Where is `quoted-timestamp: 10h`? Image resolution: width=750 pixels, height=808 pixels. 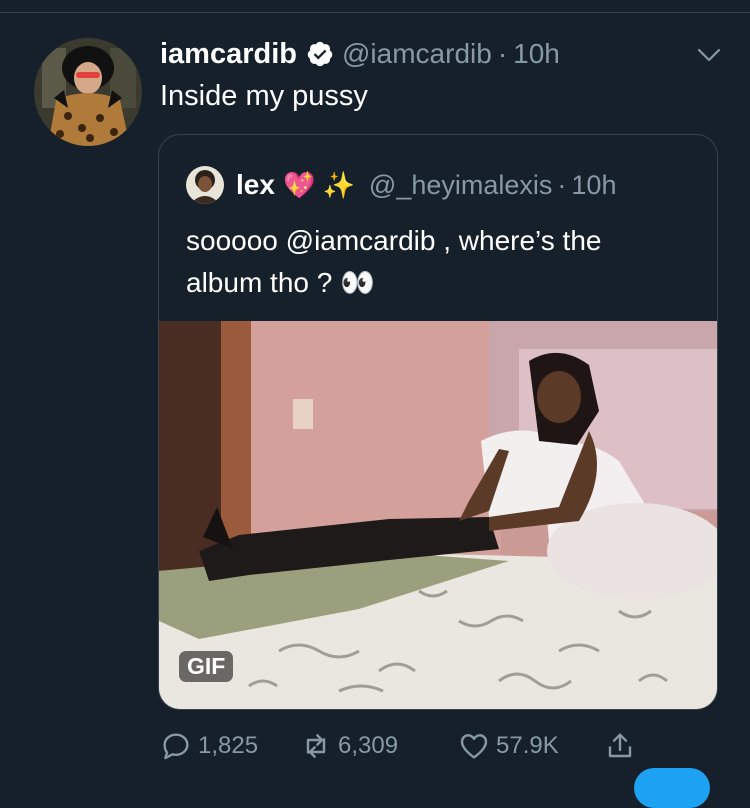
quoted-timestamp: 10h is located at coordinates (594, 184).